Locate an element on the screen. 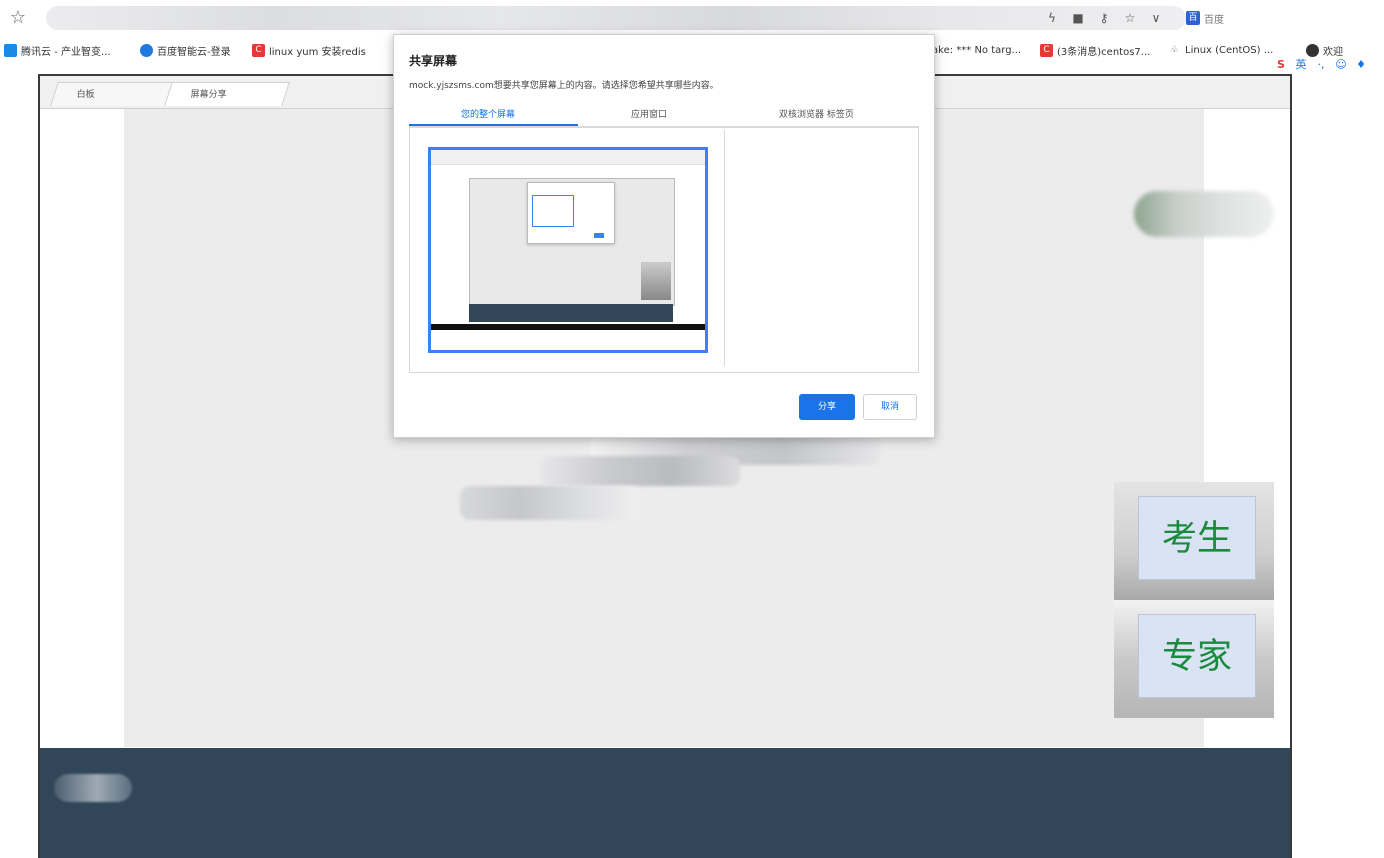 The height and width of the screenshot is (858, 1384). video-icon: ■ is located at coordinates (1078, 18).